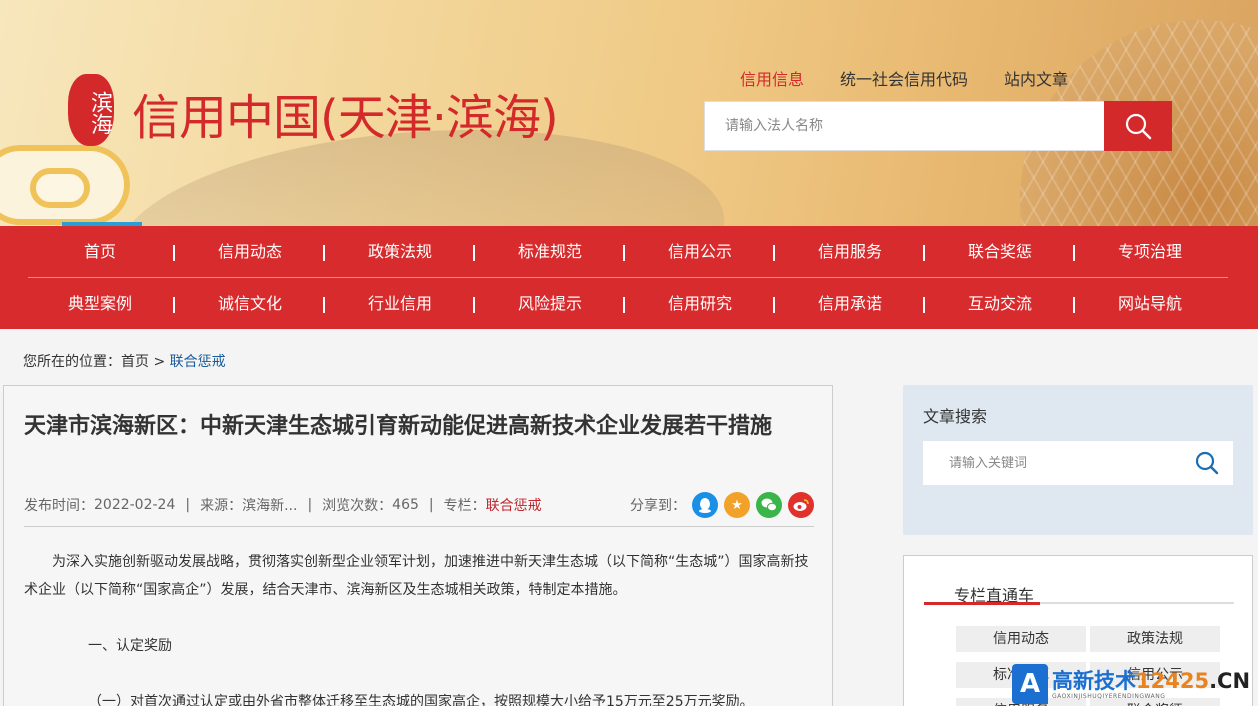  I want to click on nav-item-site-map: 网站导航, so click(1150, 303).